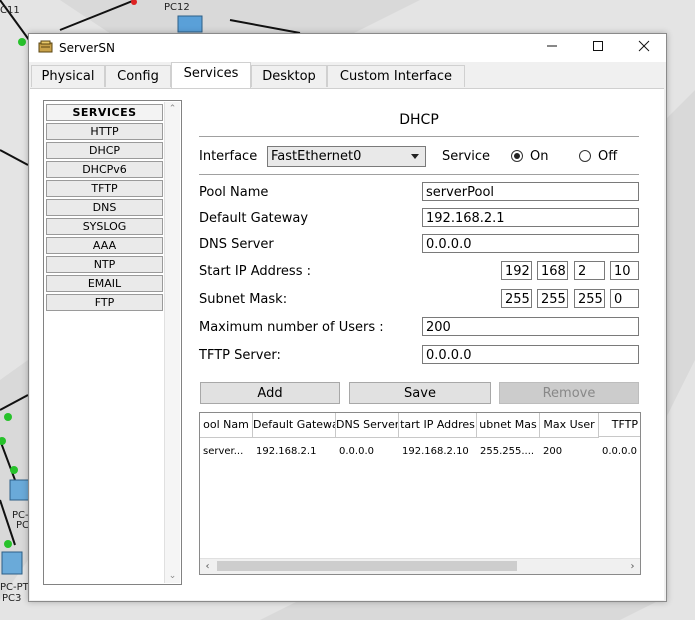 The image size is (695, 620). Describe the element at coordinates (291, 327) in the screenshot. I see `max-users-label: Maximum number of Users :` at that location.